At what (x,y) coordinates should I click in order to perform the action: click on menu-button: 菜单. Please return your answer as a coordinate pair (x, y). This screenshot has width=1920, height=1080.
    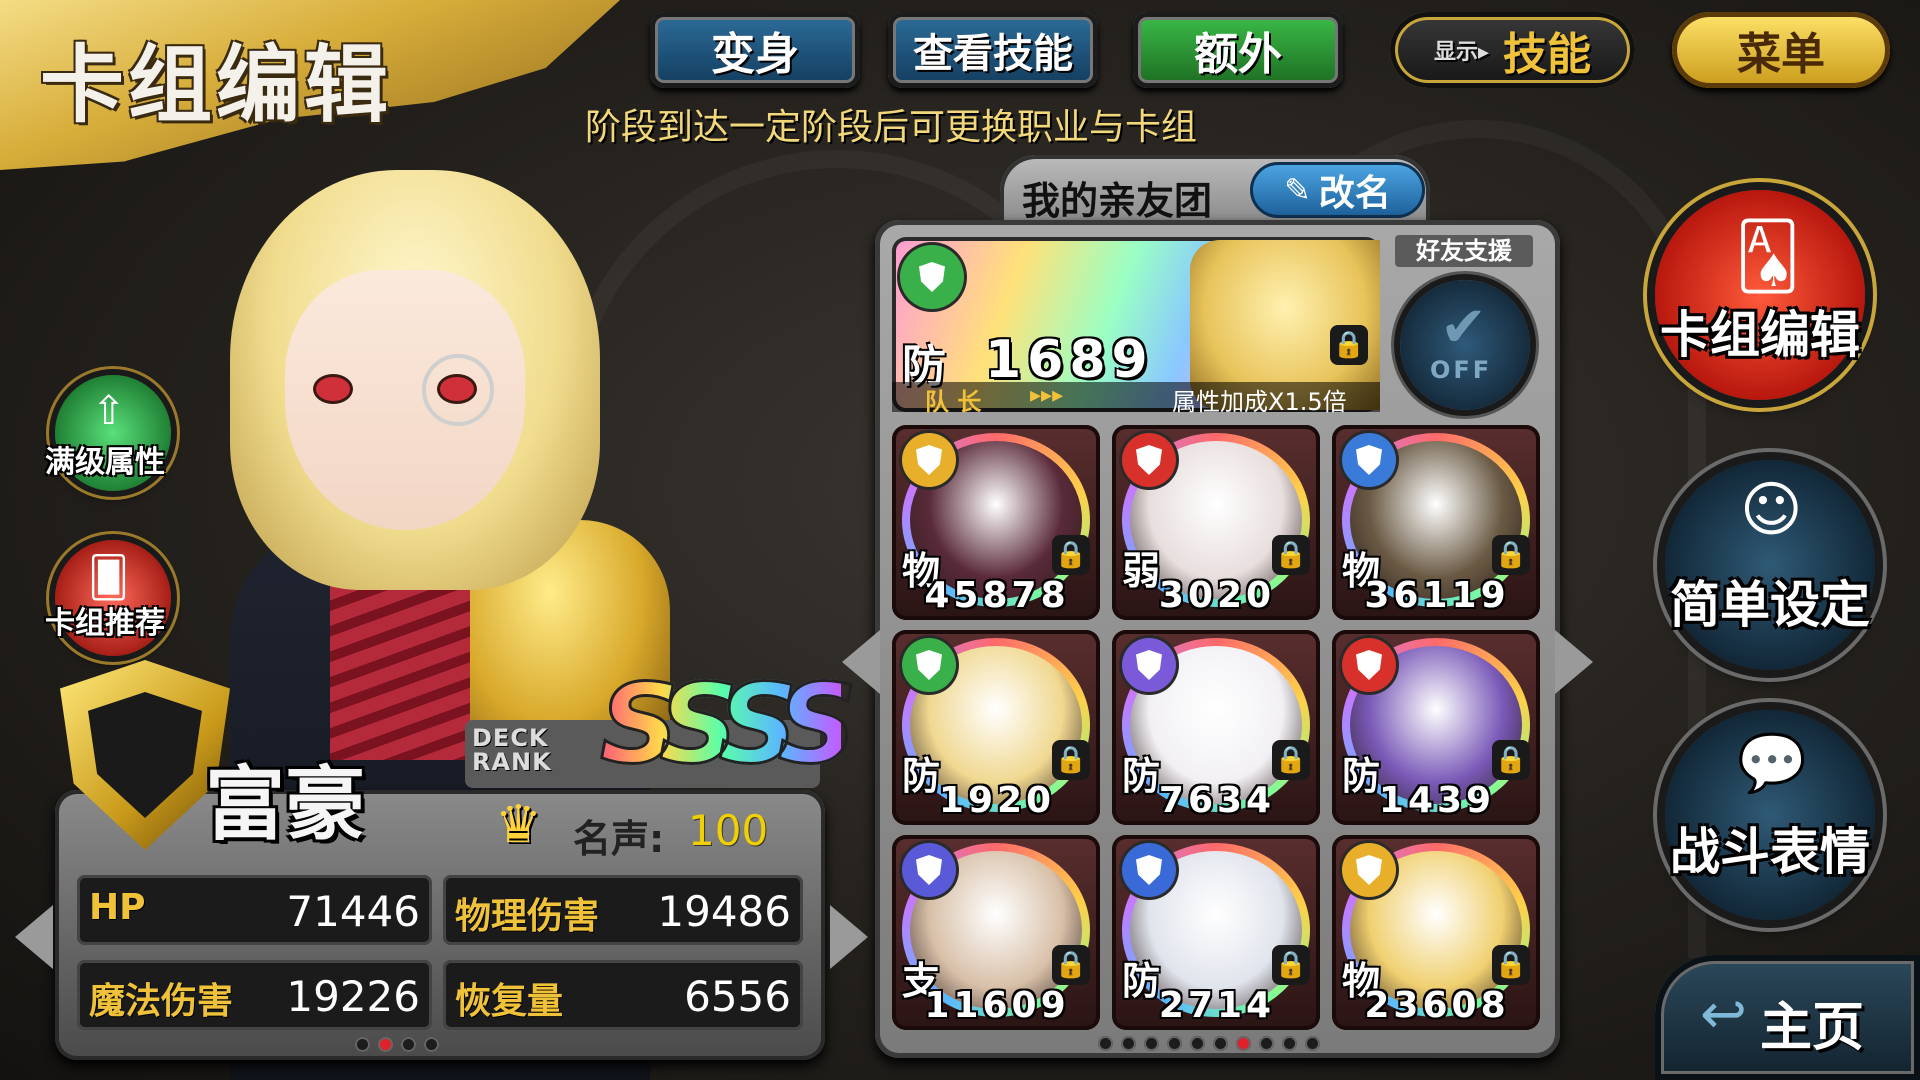
    Looking at the image, I should click on (1781, 50).